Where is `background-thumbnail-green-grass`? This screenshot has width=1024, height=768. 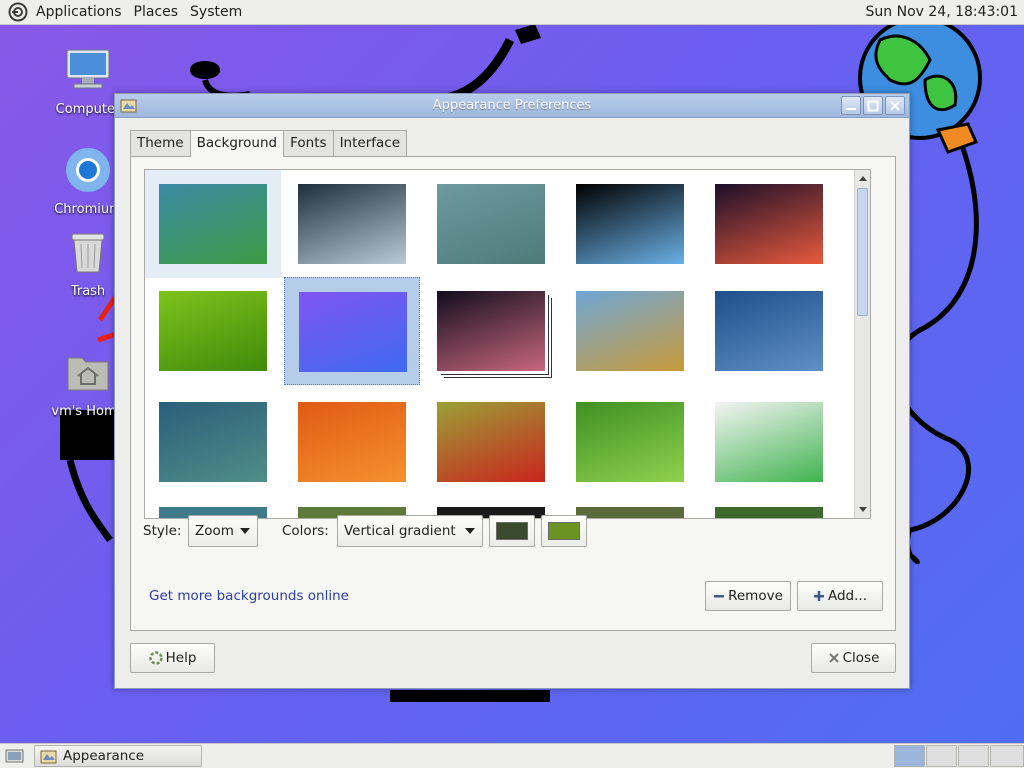 background-thumbnail-green-grass is located at coordinates (630, 442).